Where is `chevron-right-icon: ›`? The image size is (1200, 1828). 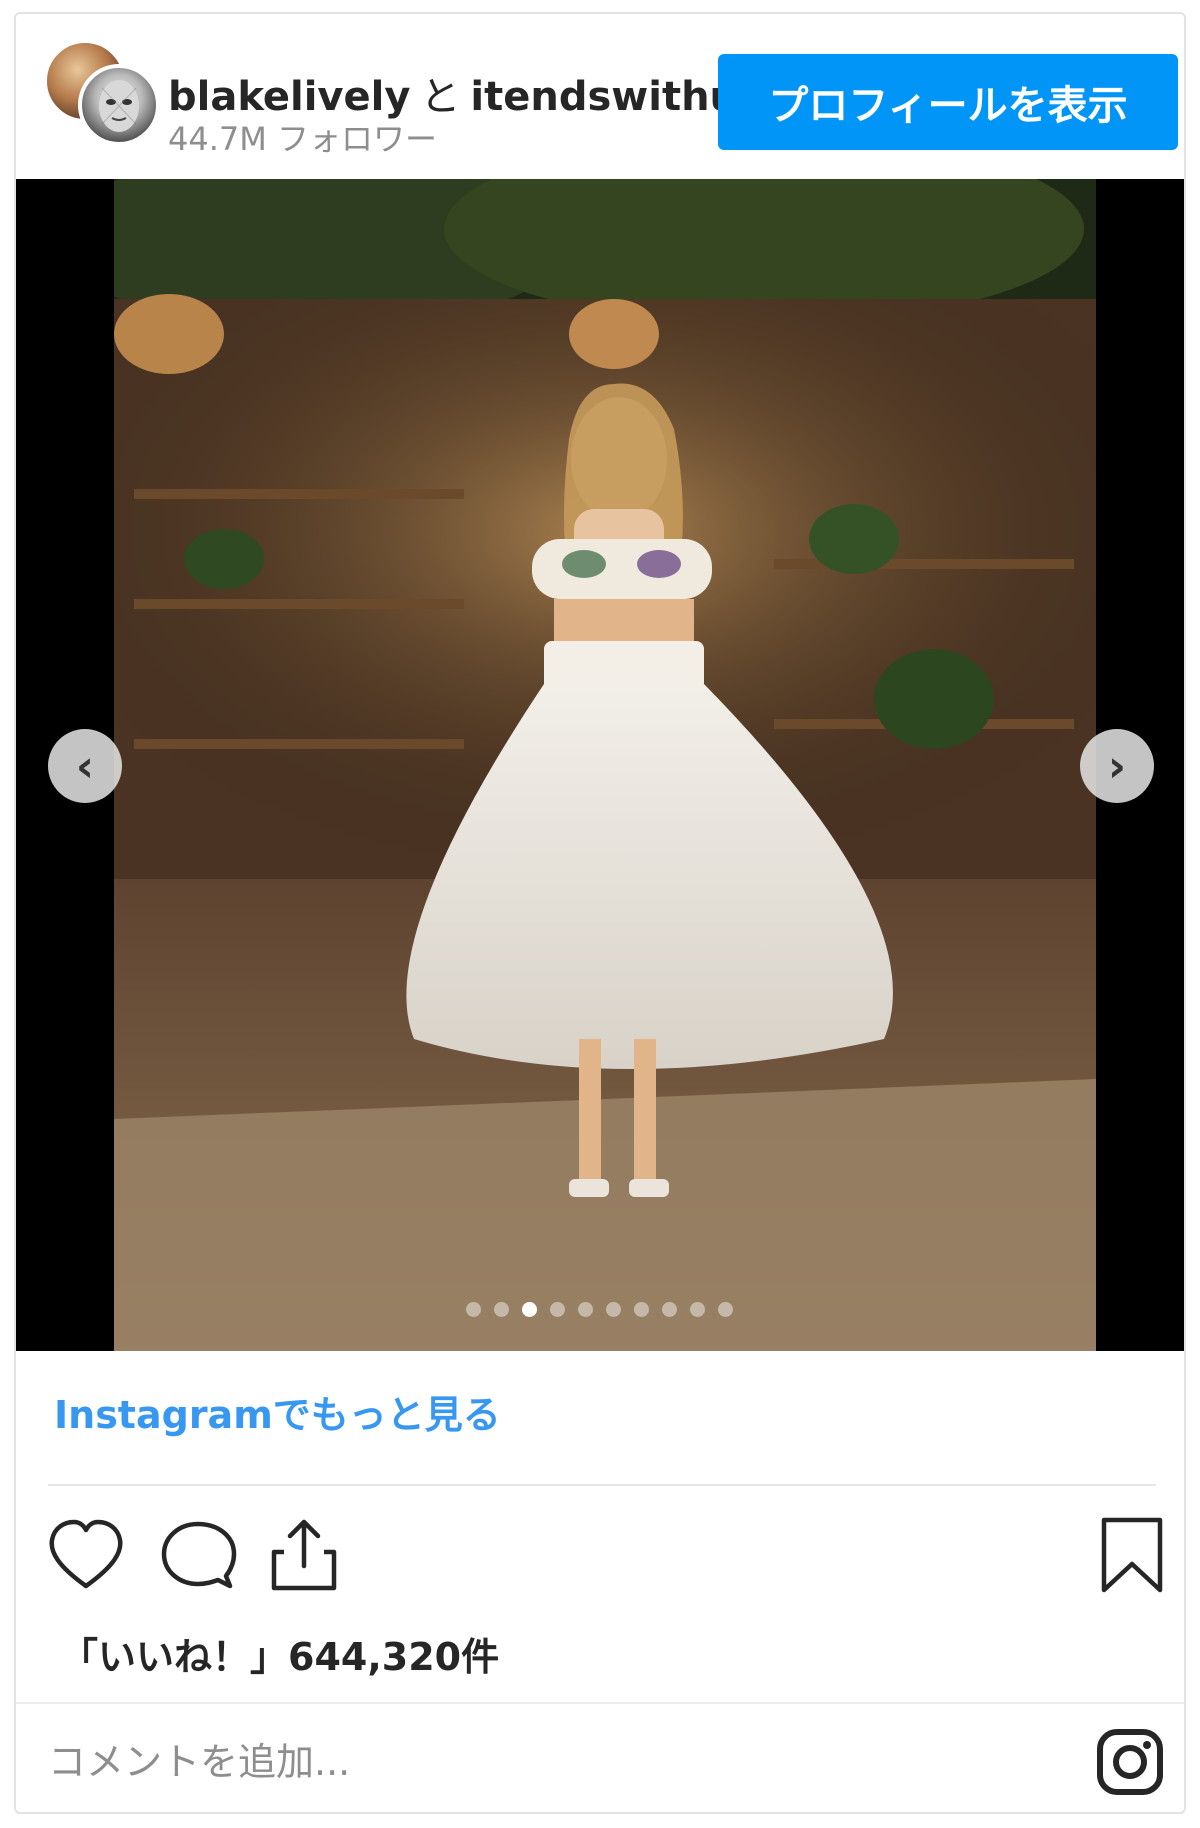 chevron-right-icon: › is located at coordinates (1117, 766).